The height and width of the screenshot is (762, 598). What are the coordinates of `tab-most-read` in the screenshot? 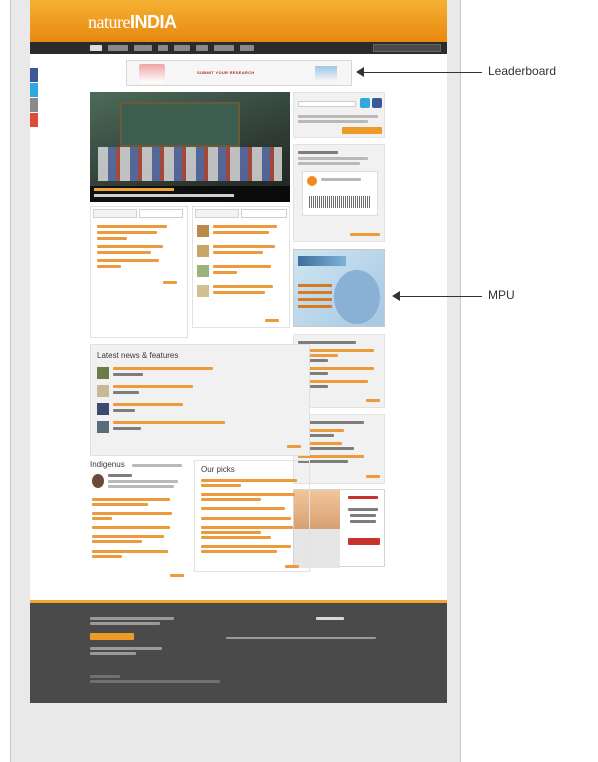 It's located at (161, 213).